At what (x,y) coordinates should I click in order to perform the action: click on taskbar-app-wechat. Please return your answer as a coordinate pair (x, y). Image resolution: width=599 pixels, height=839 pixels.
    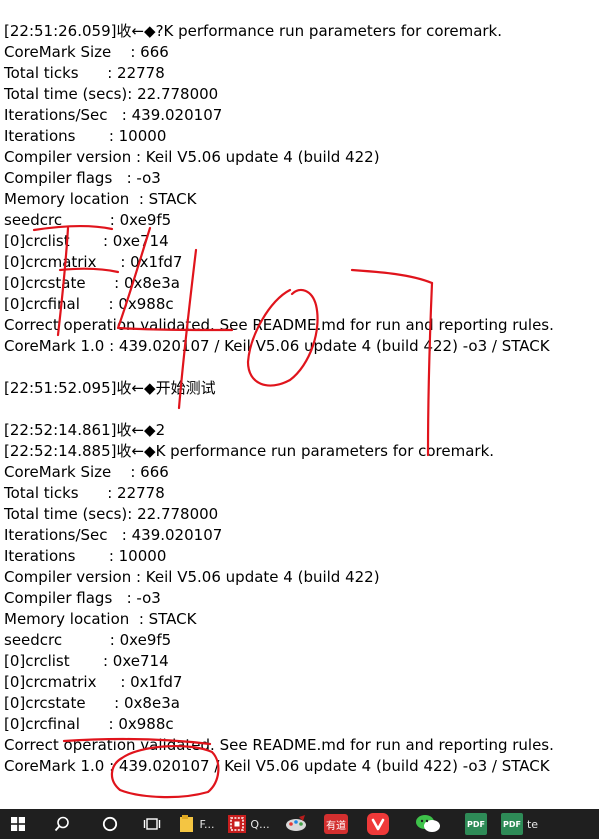
    Looking at the image, I should click on (428, 824).